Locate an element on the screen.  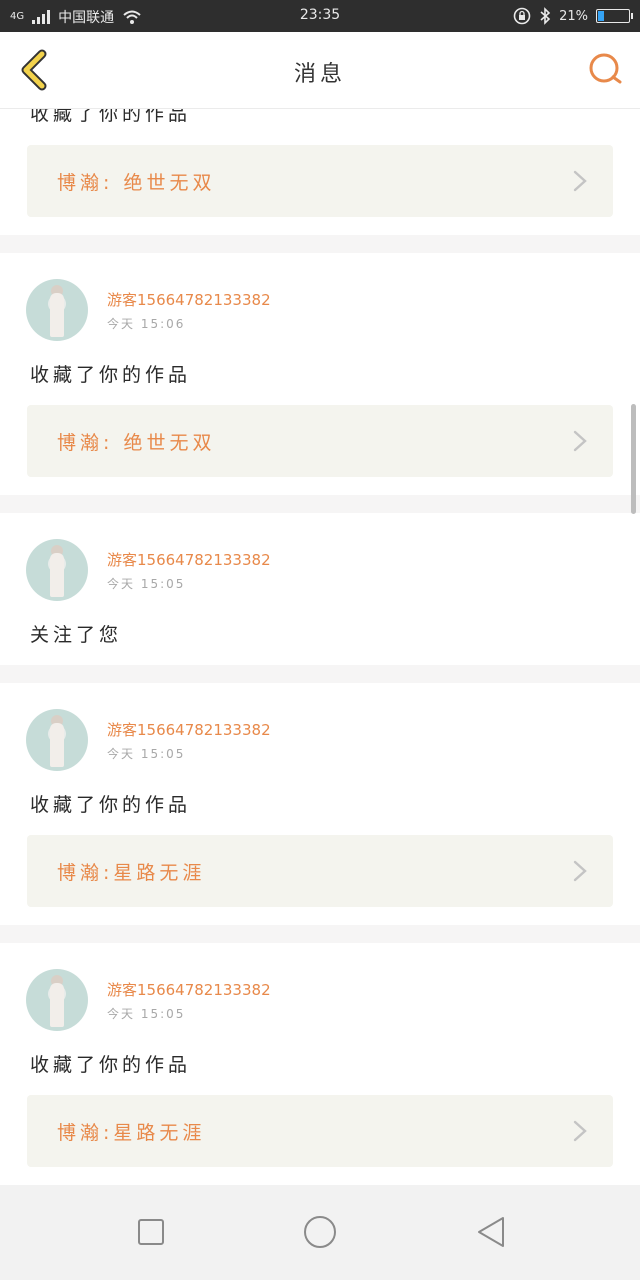
timestamp: 今天 15:06 is located at coordinates (146, 324).